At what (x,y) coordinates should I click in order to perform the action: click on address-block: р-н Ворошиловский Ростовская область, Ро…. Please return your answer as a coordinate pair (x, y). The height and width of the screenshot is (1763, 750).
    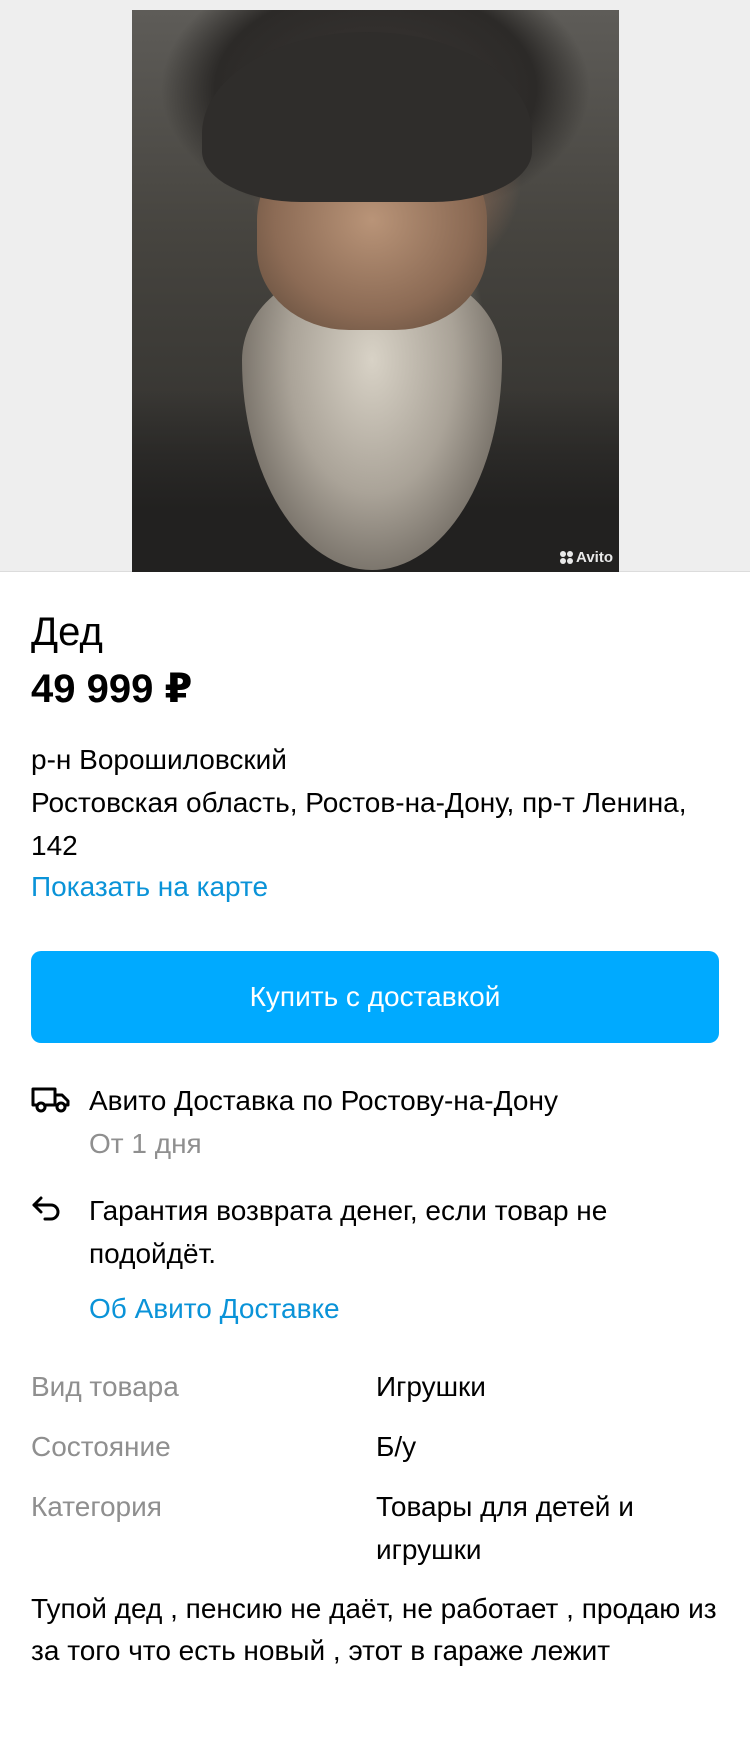
    Looking at the image, I should click on (375, 822).